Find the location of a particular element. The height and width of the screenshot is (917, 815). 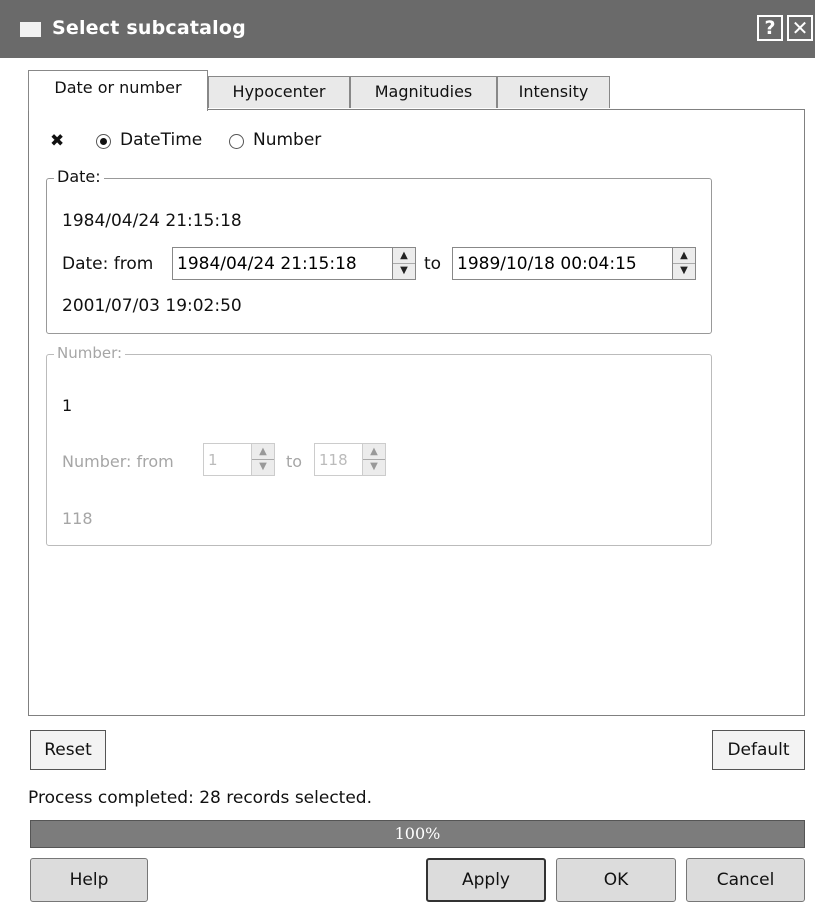

datetime-radio is located at coordinates (103, 141).